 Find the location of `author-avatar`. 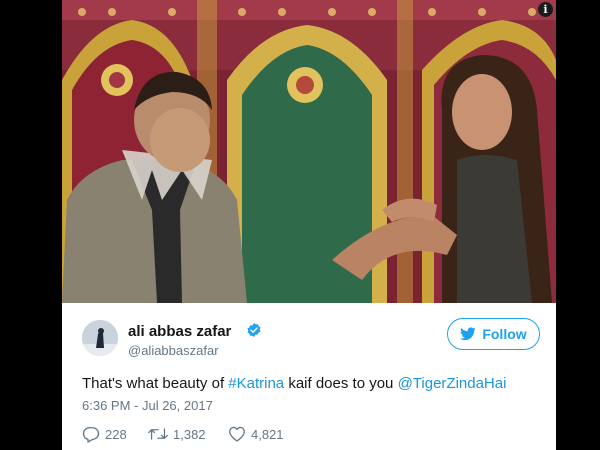

author-avatar is located at coordinates (100, 338).